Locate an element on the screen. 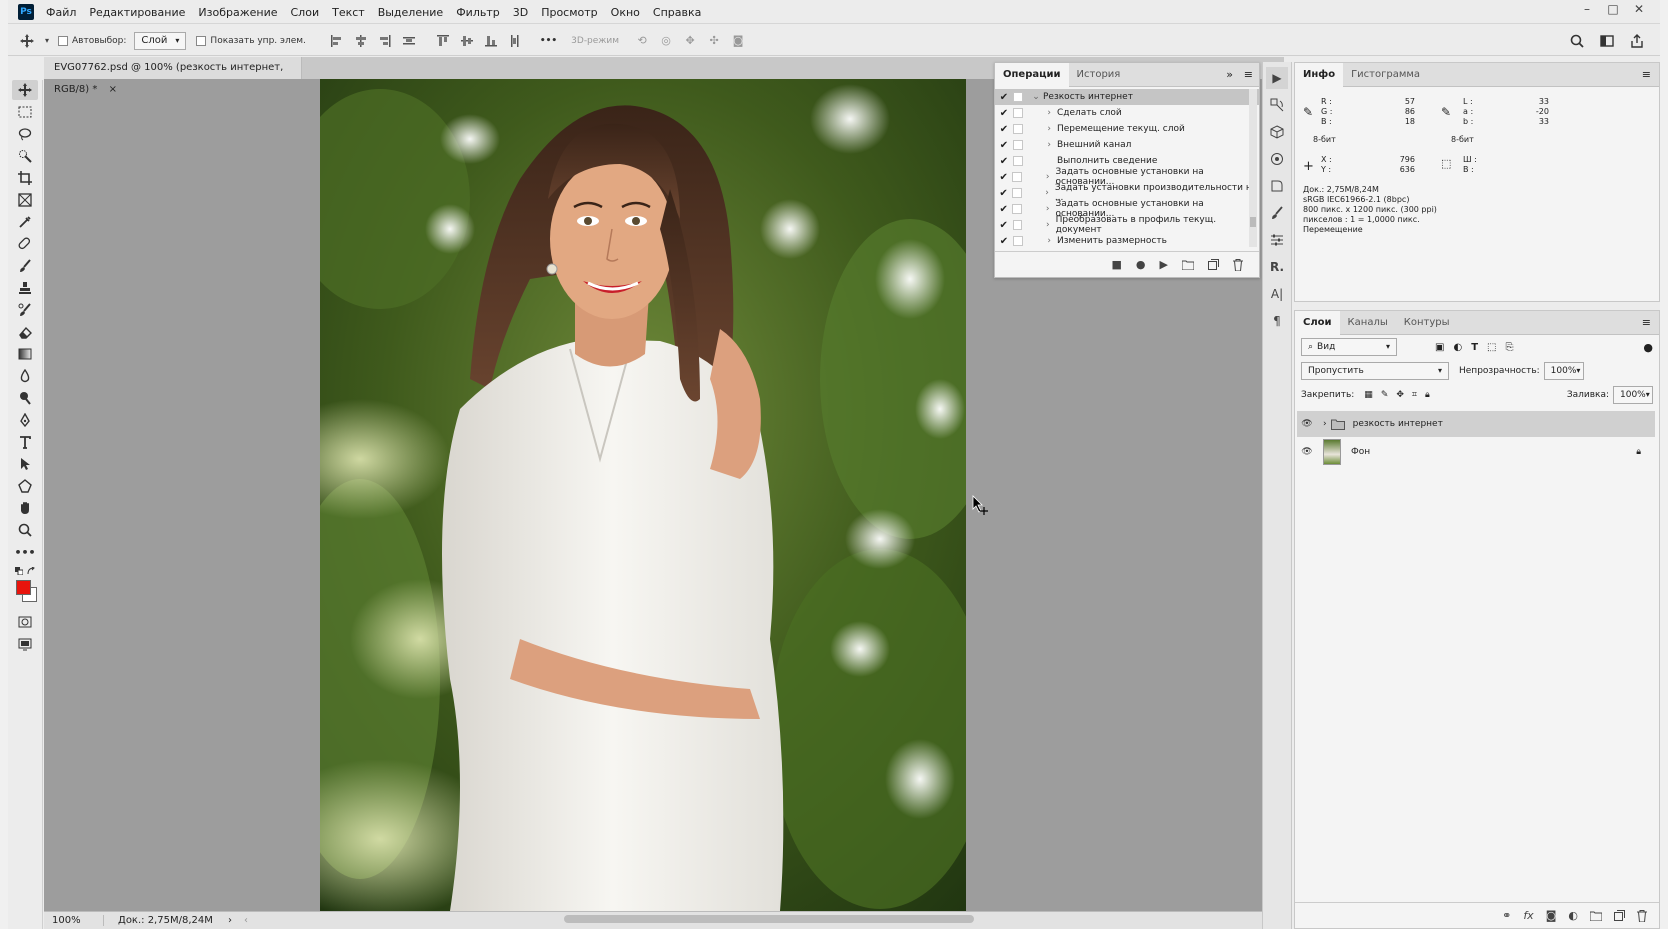 This screenshot has height=929, width=1668. lock-all-icon: 🔒︎ is located at coordinates (1427, 395).